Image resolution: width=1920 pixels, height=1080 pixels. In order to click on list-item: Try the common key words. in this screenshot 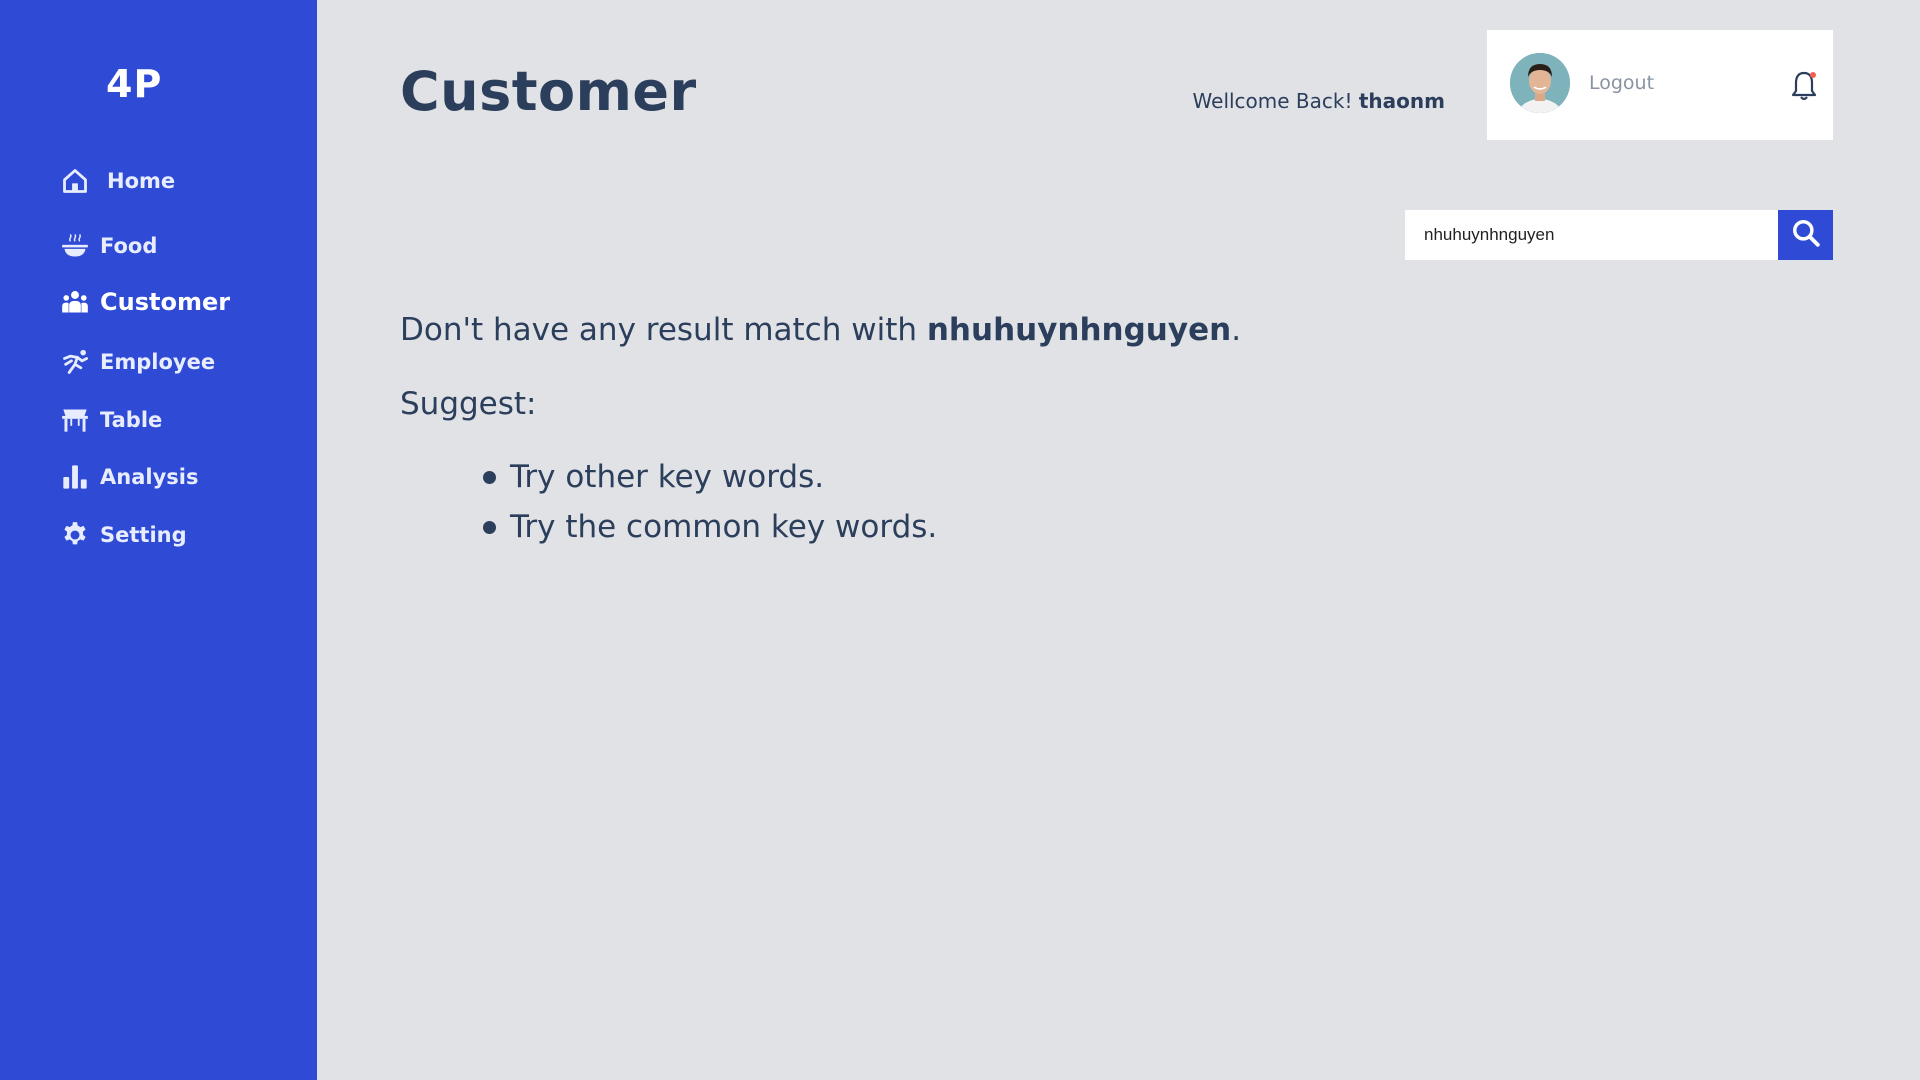, I will do `click(710, 527)`.